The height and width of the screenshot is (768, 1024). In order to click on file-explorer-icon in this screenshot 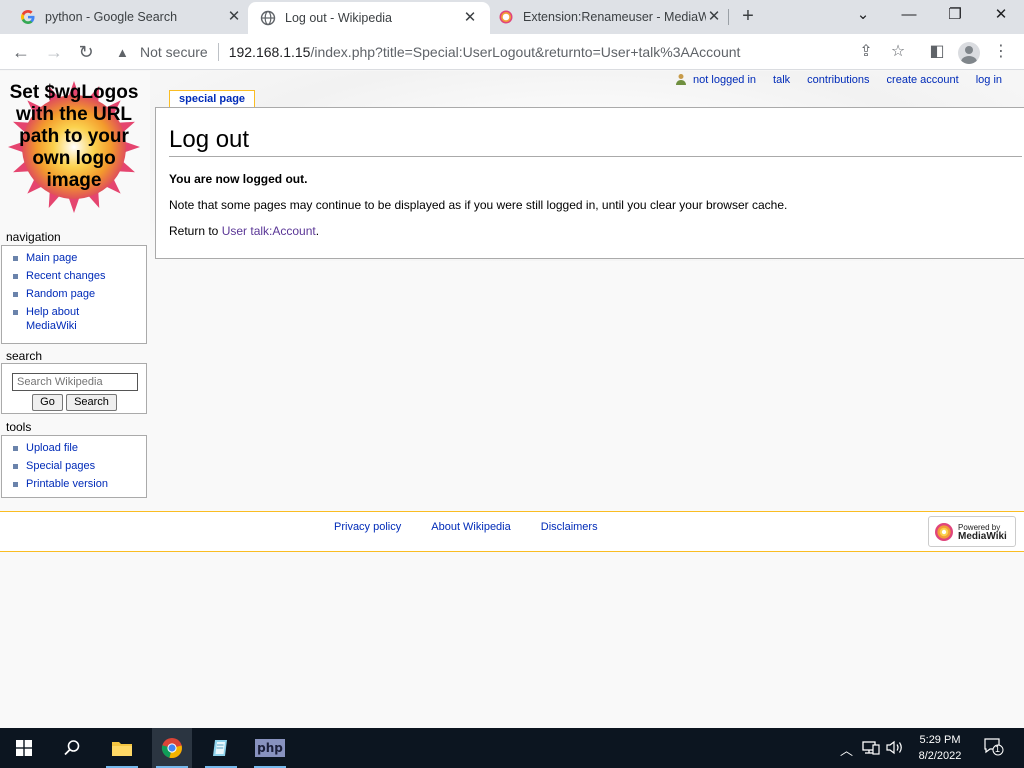, I will do `click(122, 748)`.